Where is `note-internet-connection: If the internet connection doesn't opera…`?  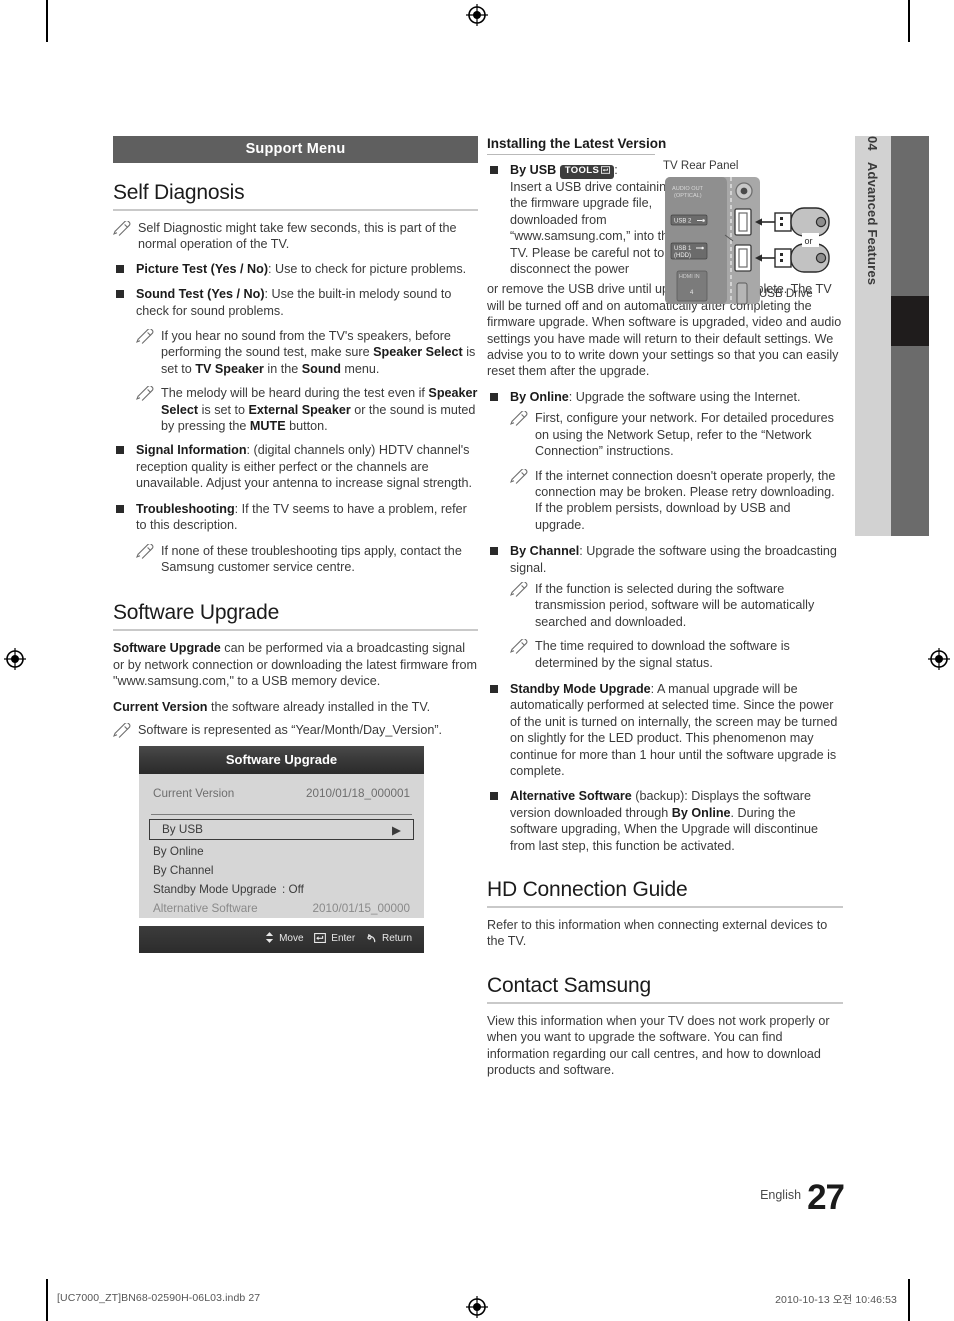 note-internet-connection: If the internet connection doesn't opera… is located at coordinates (676, 500).